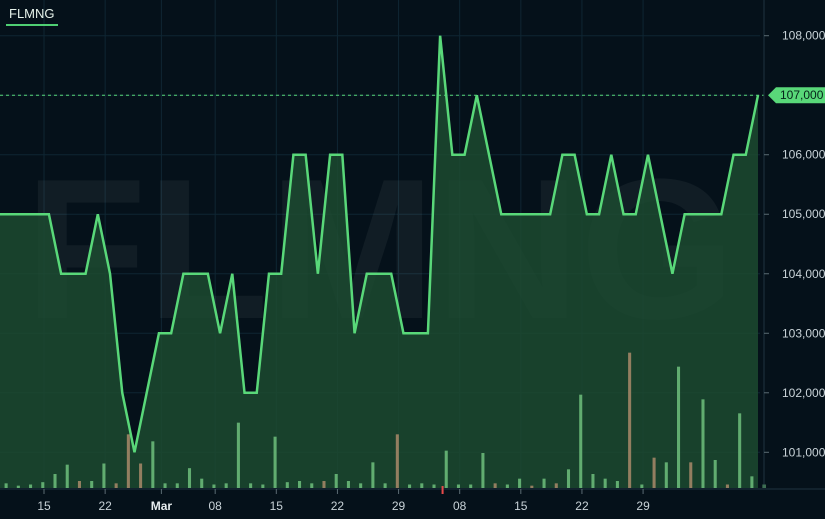  What do you see at coordinates (32, 16) in the screenshot?
I see `ticker-label: FLMNG` at bounding box center [32, 16].